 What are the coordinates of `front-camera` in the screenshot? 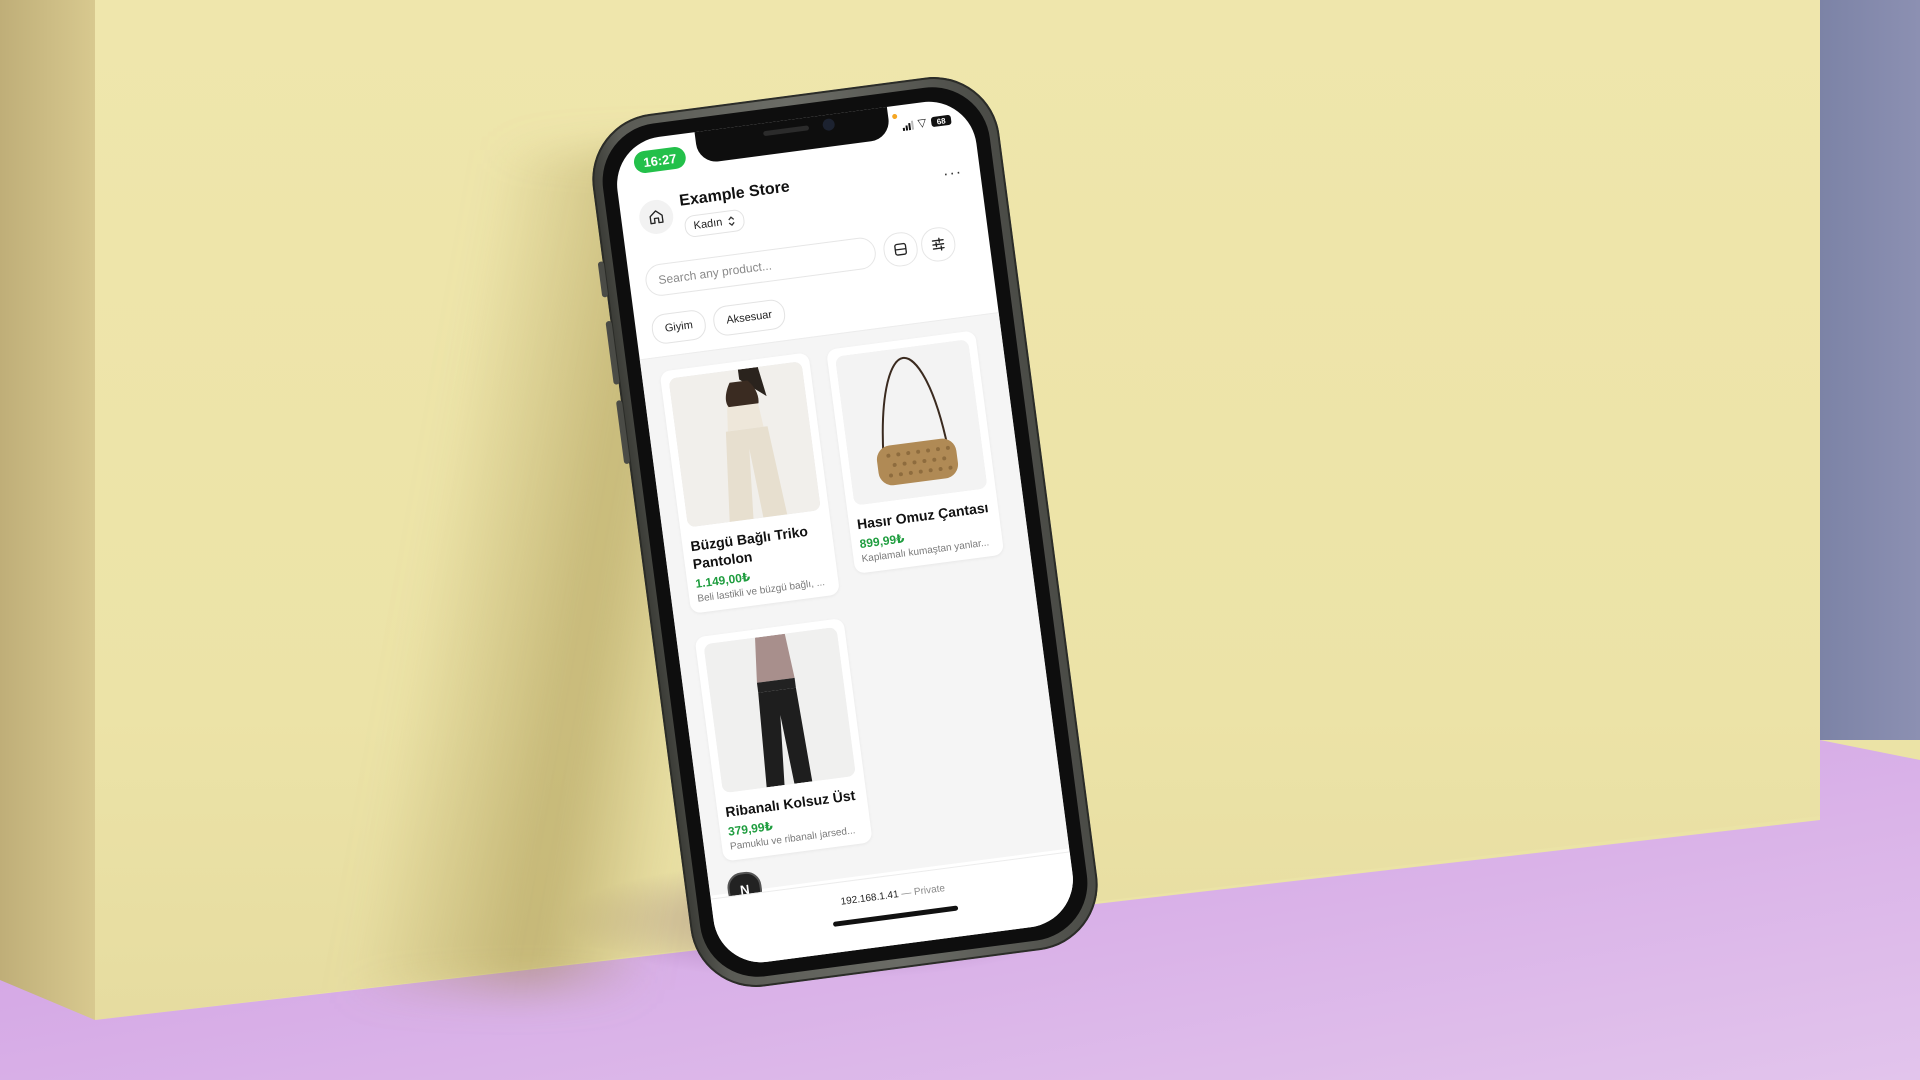 It's located at (828, 124).